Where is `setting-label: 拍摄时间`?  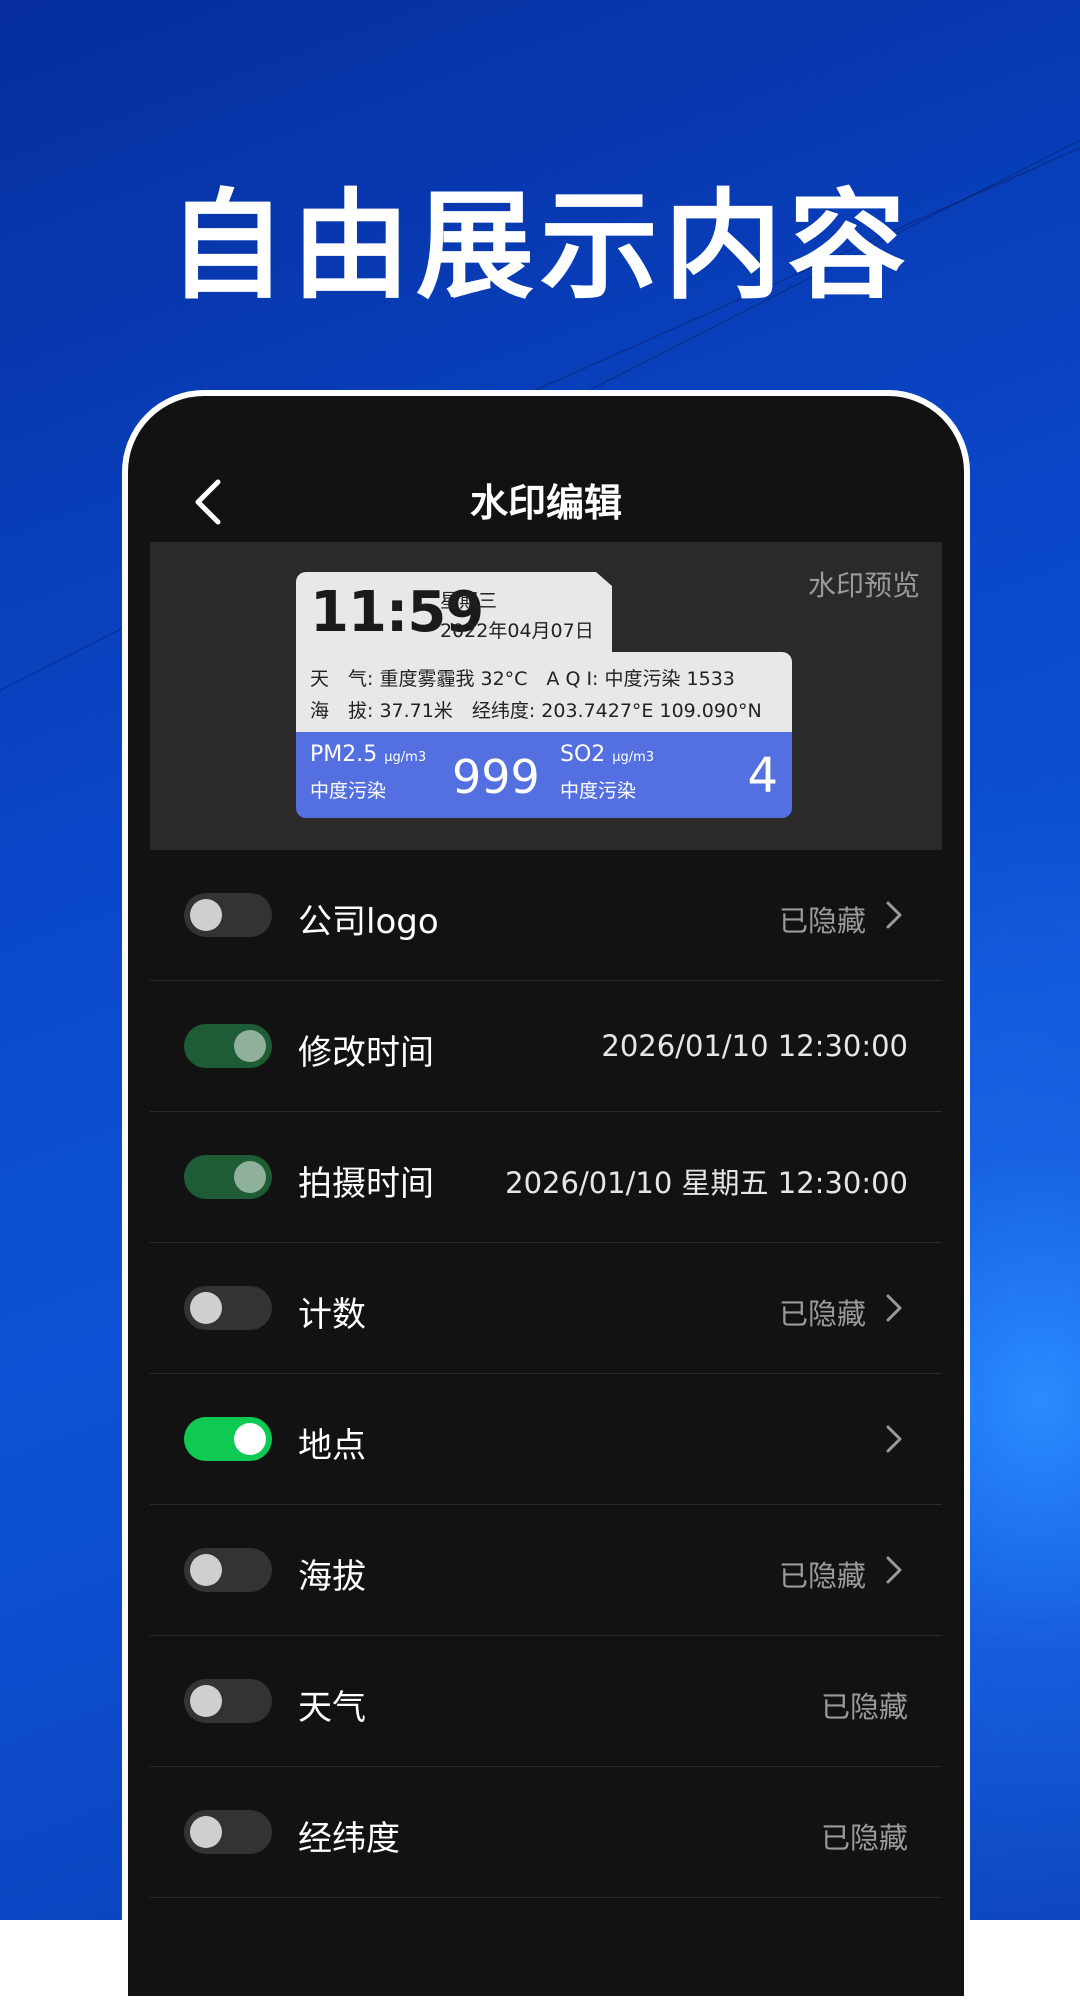 setting-label: 拍摄时间 is located at coordinates (366, 1184).